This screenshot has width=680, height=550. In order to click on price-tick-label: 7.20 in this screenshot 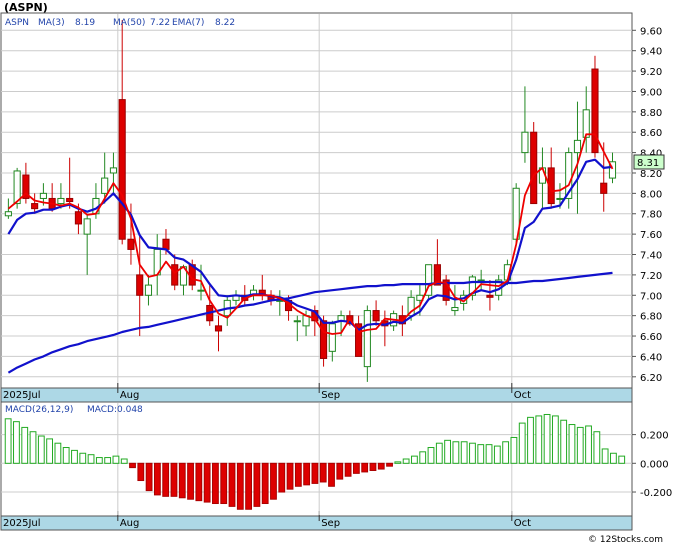, I will do `click(651, 276)`.